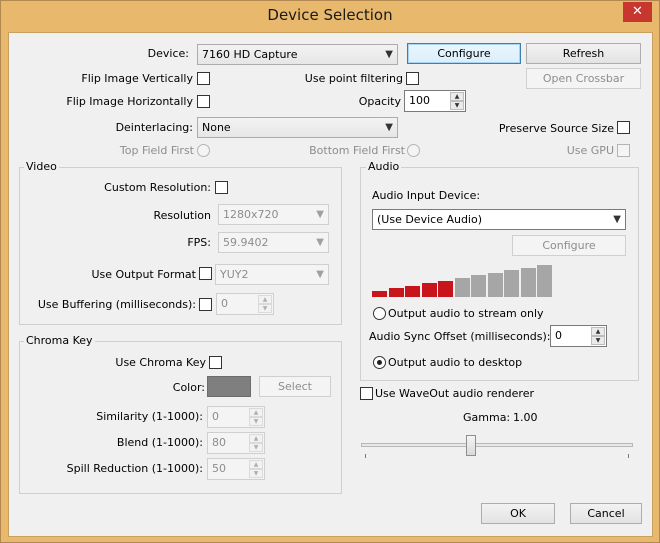  I want to click on resolution-dropdown: 1280x720 ▼, so click(273, 214).